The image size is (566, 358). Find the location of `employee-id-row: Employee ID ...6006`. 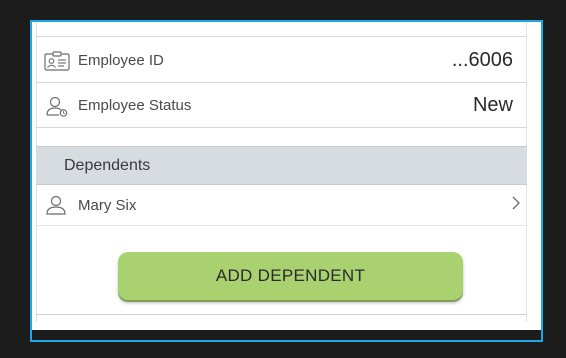

employee-id-row: Employee ID ...6006 is located at coordinates (281, 61).